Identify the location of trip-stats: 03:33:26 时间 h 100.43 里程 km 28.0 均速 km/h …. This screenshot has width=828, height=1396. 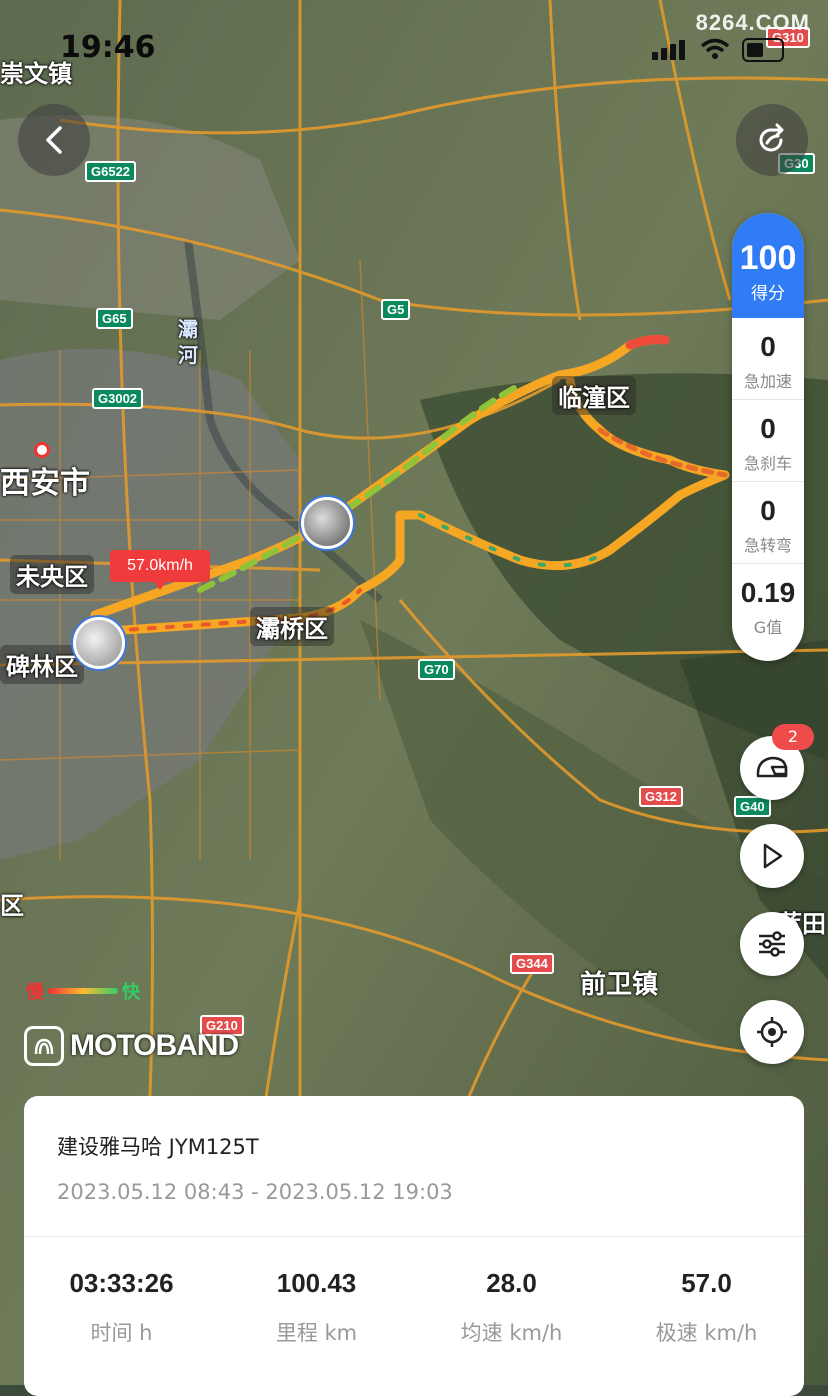
(414, 1307).